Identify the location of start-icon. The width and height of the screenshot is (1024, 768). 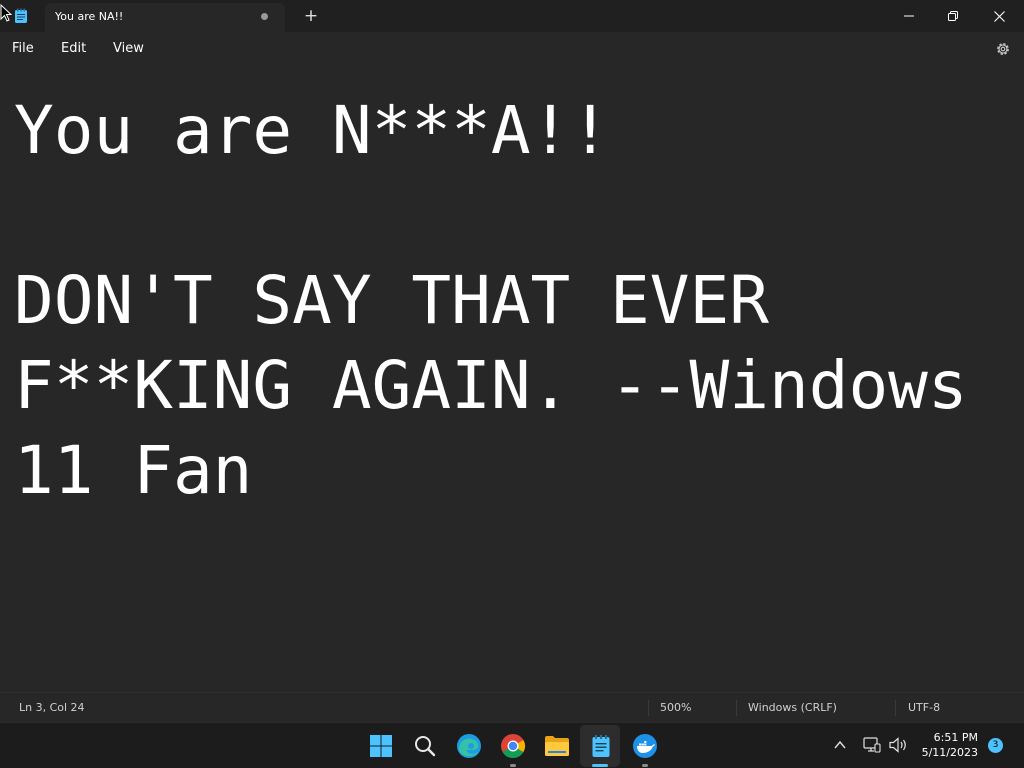
(381, 746).